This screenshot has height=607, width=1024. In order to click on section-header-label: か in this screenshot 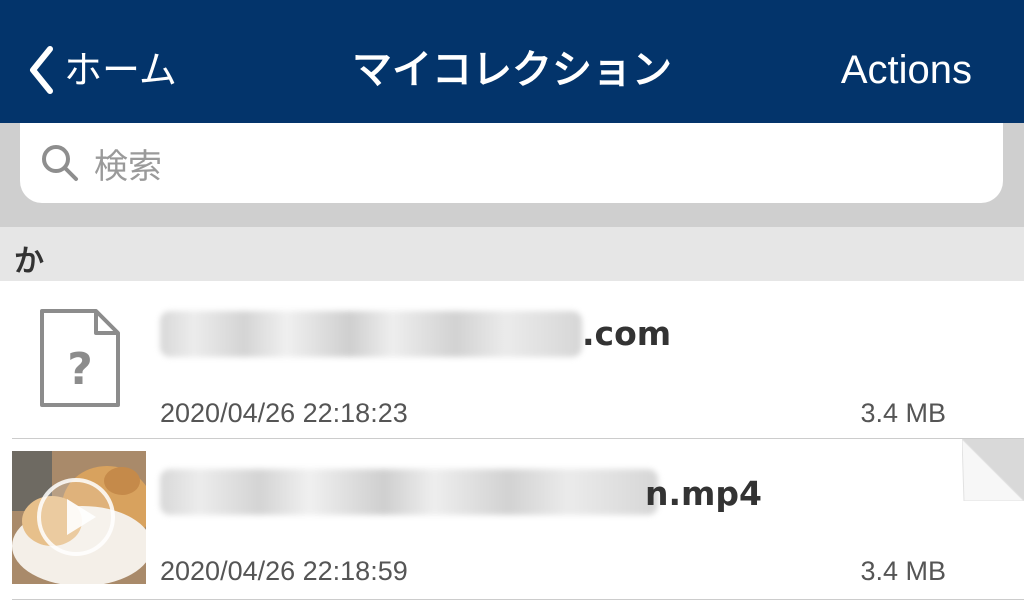, I will do `click(29, 261)`.